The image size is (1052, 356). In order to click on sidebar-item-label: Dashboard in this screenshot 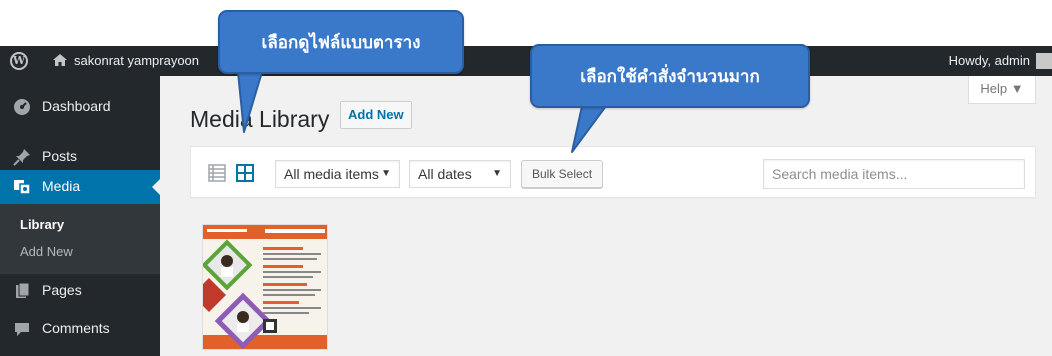, I will do `click(76, 106)`.